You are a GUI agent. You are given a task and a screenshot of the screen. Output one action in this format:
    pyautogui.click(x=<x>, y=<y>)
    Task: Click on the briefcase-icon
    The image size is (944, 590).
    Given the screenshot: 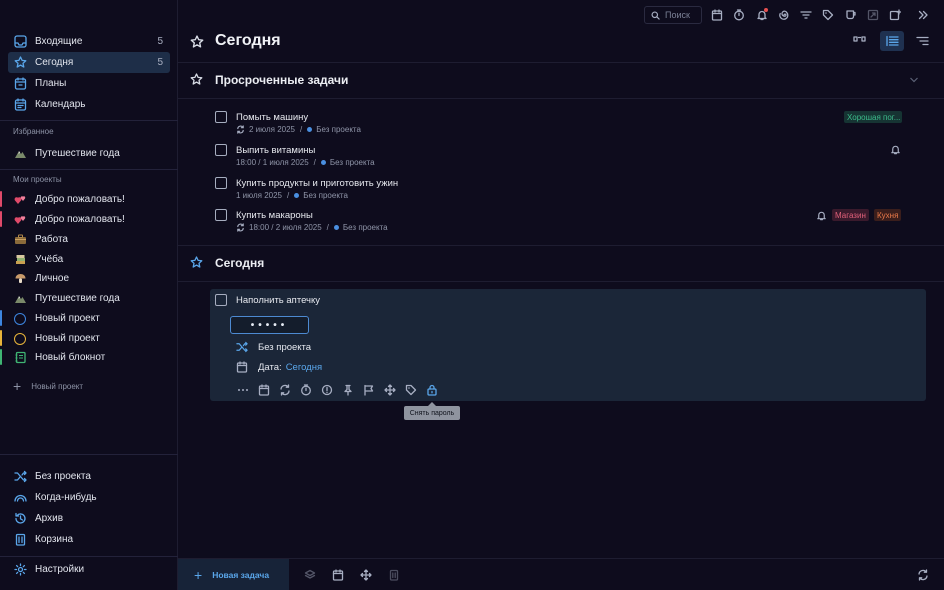 What is the action you would take?
    pyautogui.click(x=20, y=240)
    